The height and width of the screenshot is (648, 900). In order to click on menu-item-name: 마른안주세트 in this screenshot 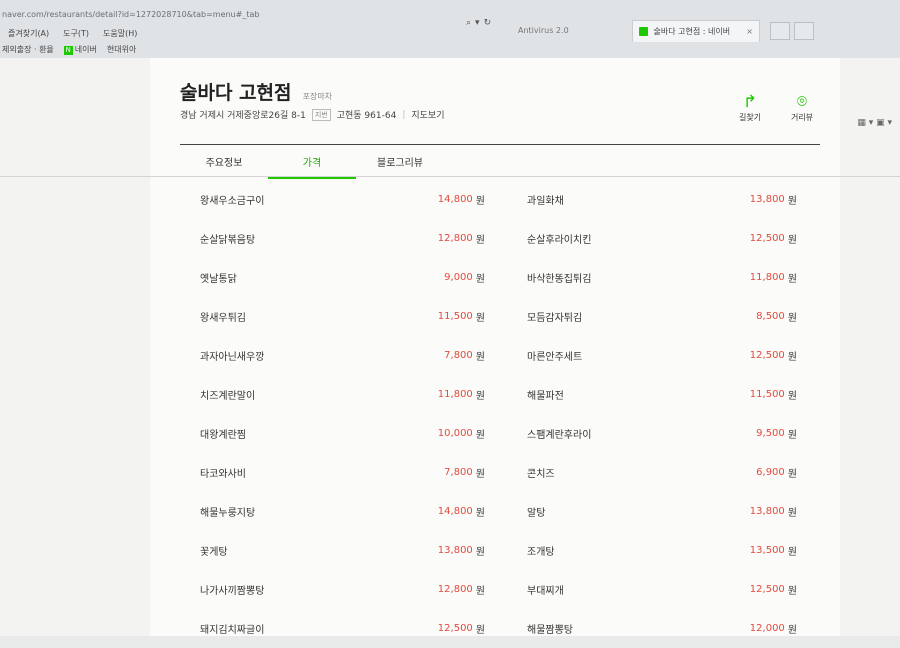, I will do `click(555, 357)`.